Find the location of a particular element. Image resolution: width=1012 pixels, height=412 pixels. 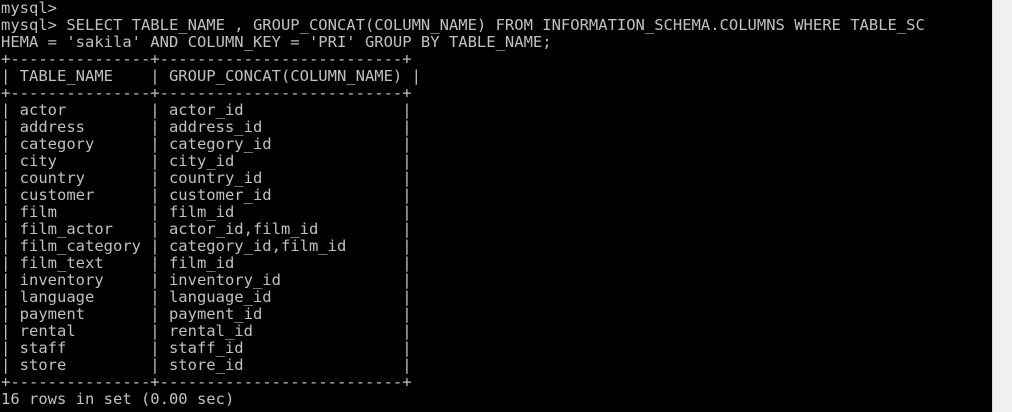

table-row: | film_actor | actor_id,film_id | is located at coordinates (206, 229).